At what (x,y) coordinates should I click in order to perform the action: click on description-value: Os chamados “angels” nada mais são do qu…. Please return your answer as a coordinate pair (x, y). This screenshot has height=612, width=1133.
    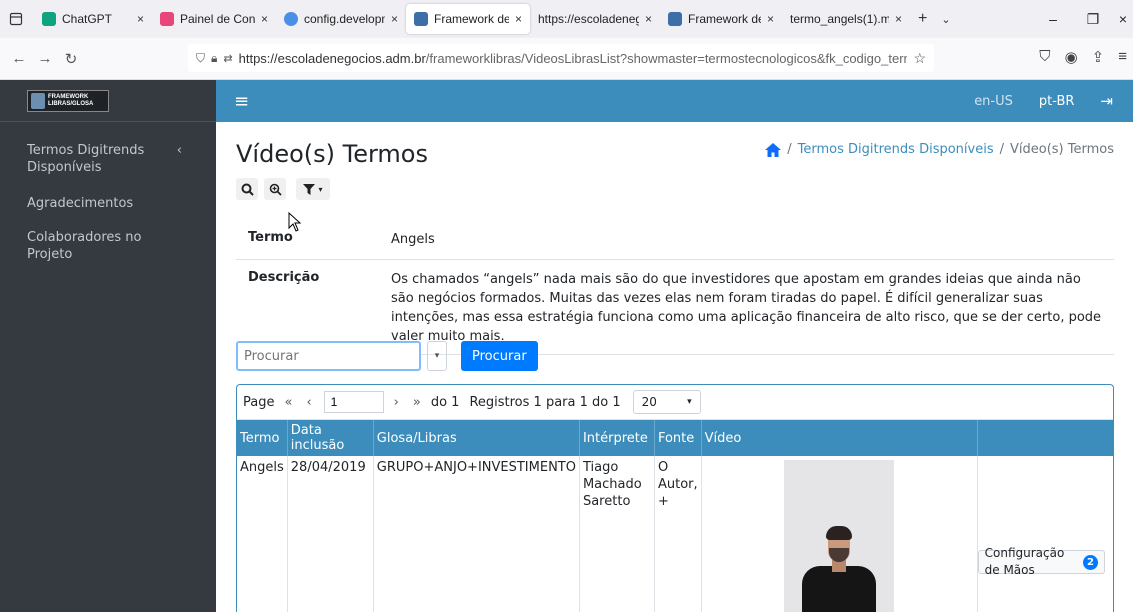
    Looking at the image, I should click on (746, 308).